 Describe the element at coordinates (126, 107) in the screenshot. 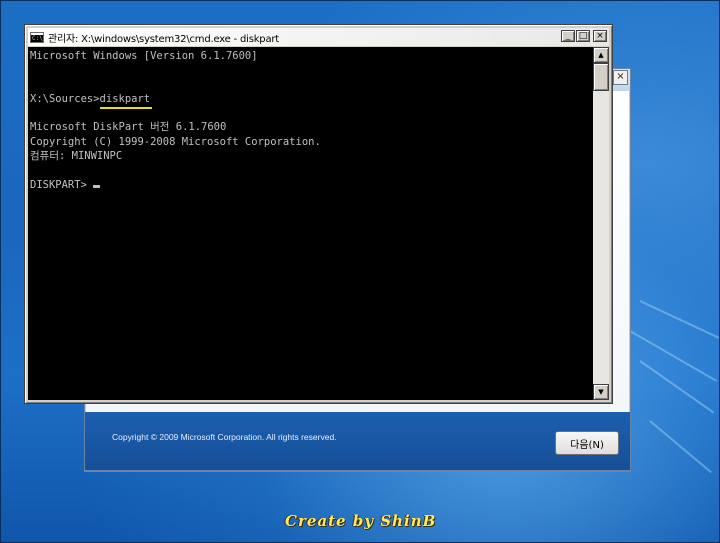

I see `highlight-underline` at that location.